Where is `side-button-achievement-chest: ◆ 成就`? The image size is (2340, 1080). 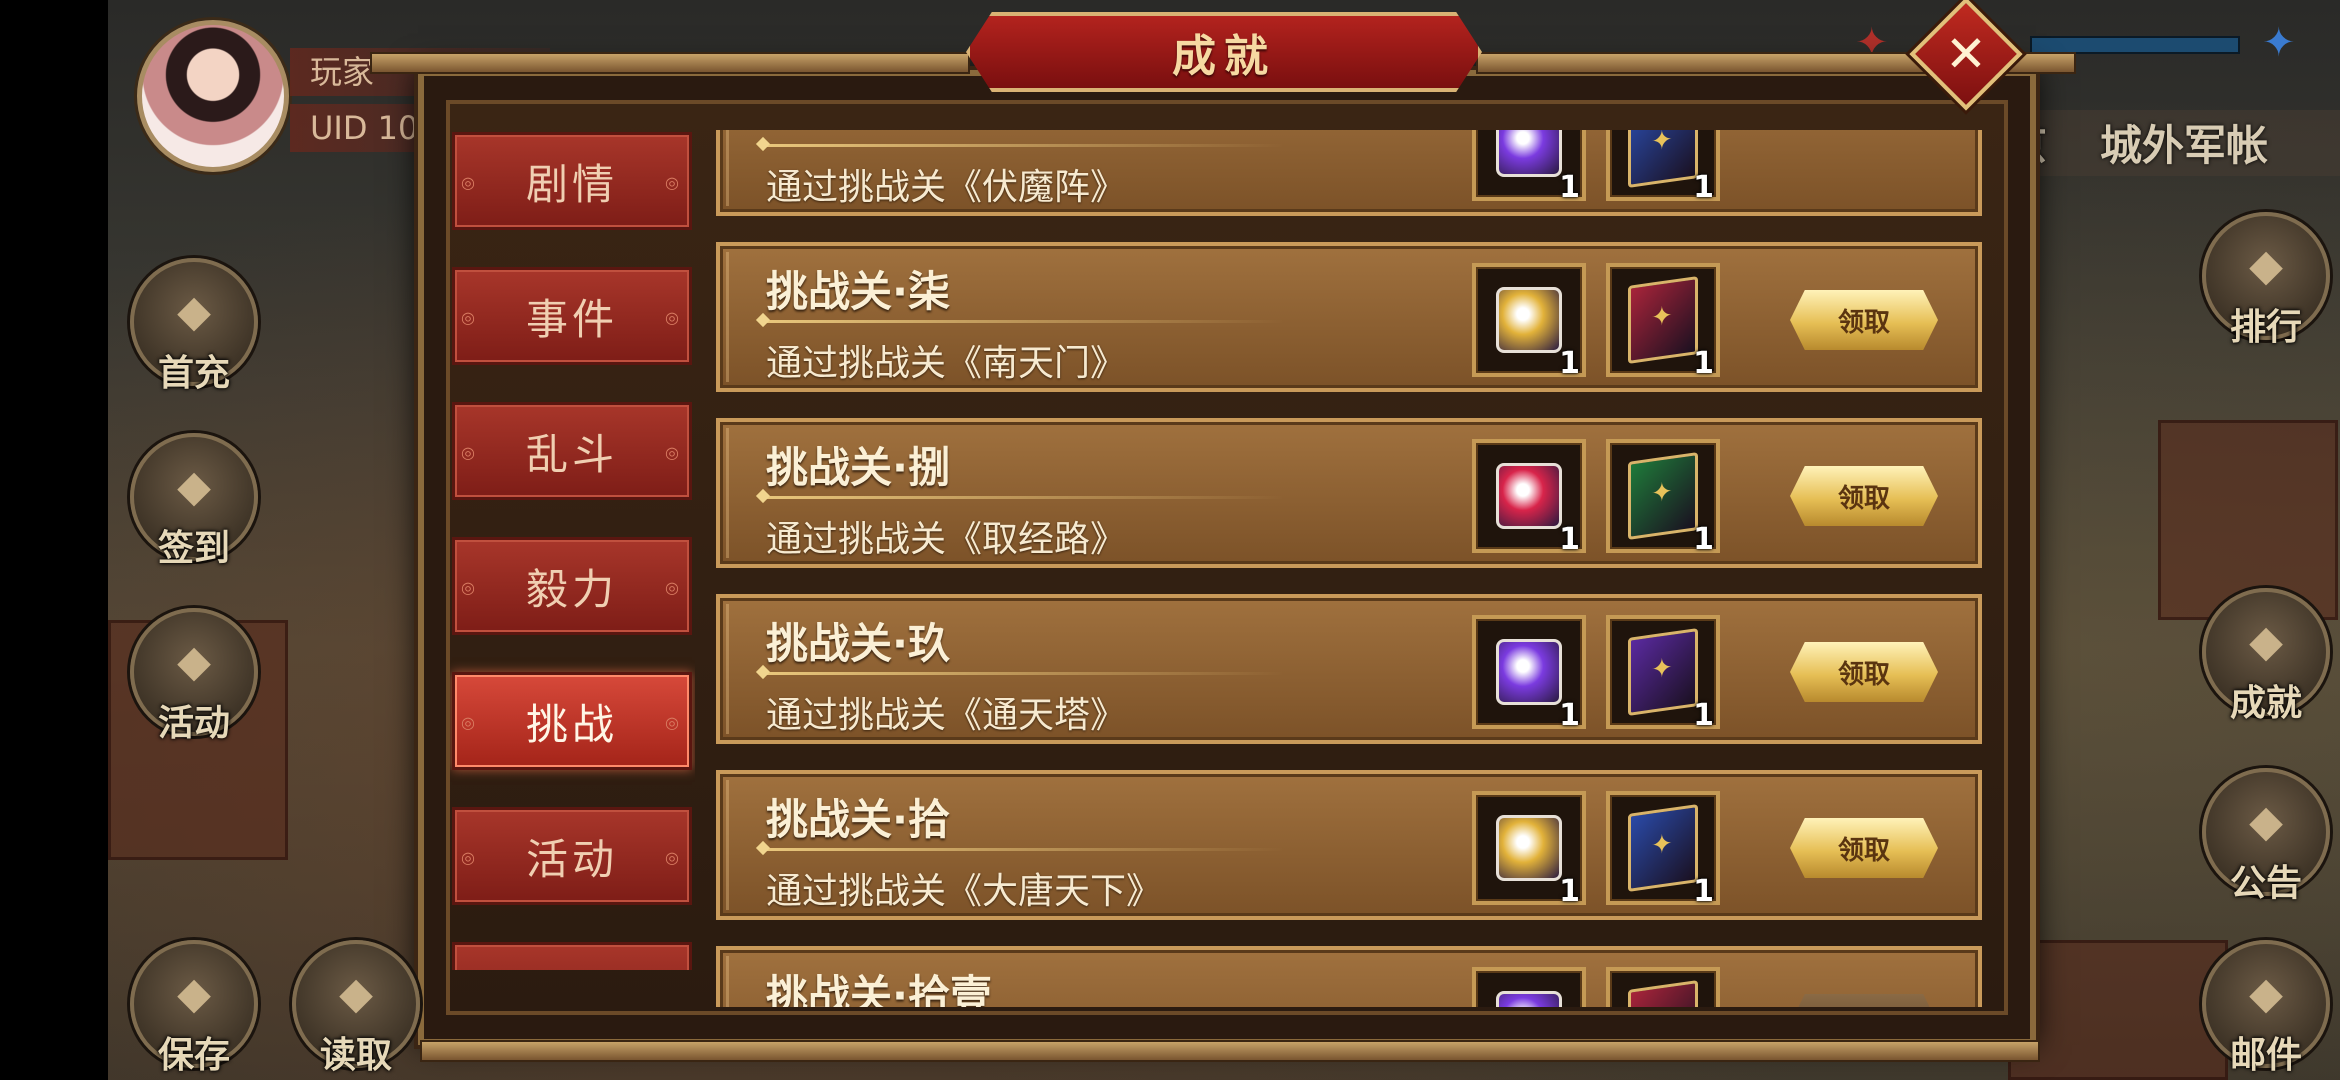
side-button-achievement-chest: ◆ 成就 is located at coordinates (2266, 656).